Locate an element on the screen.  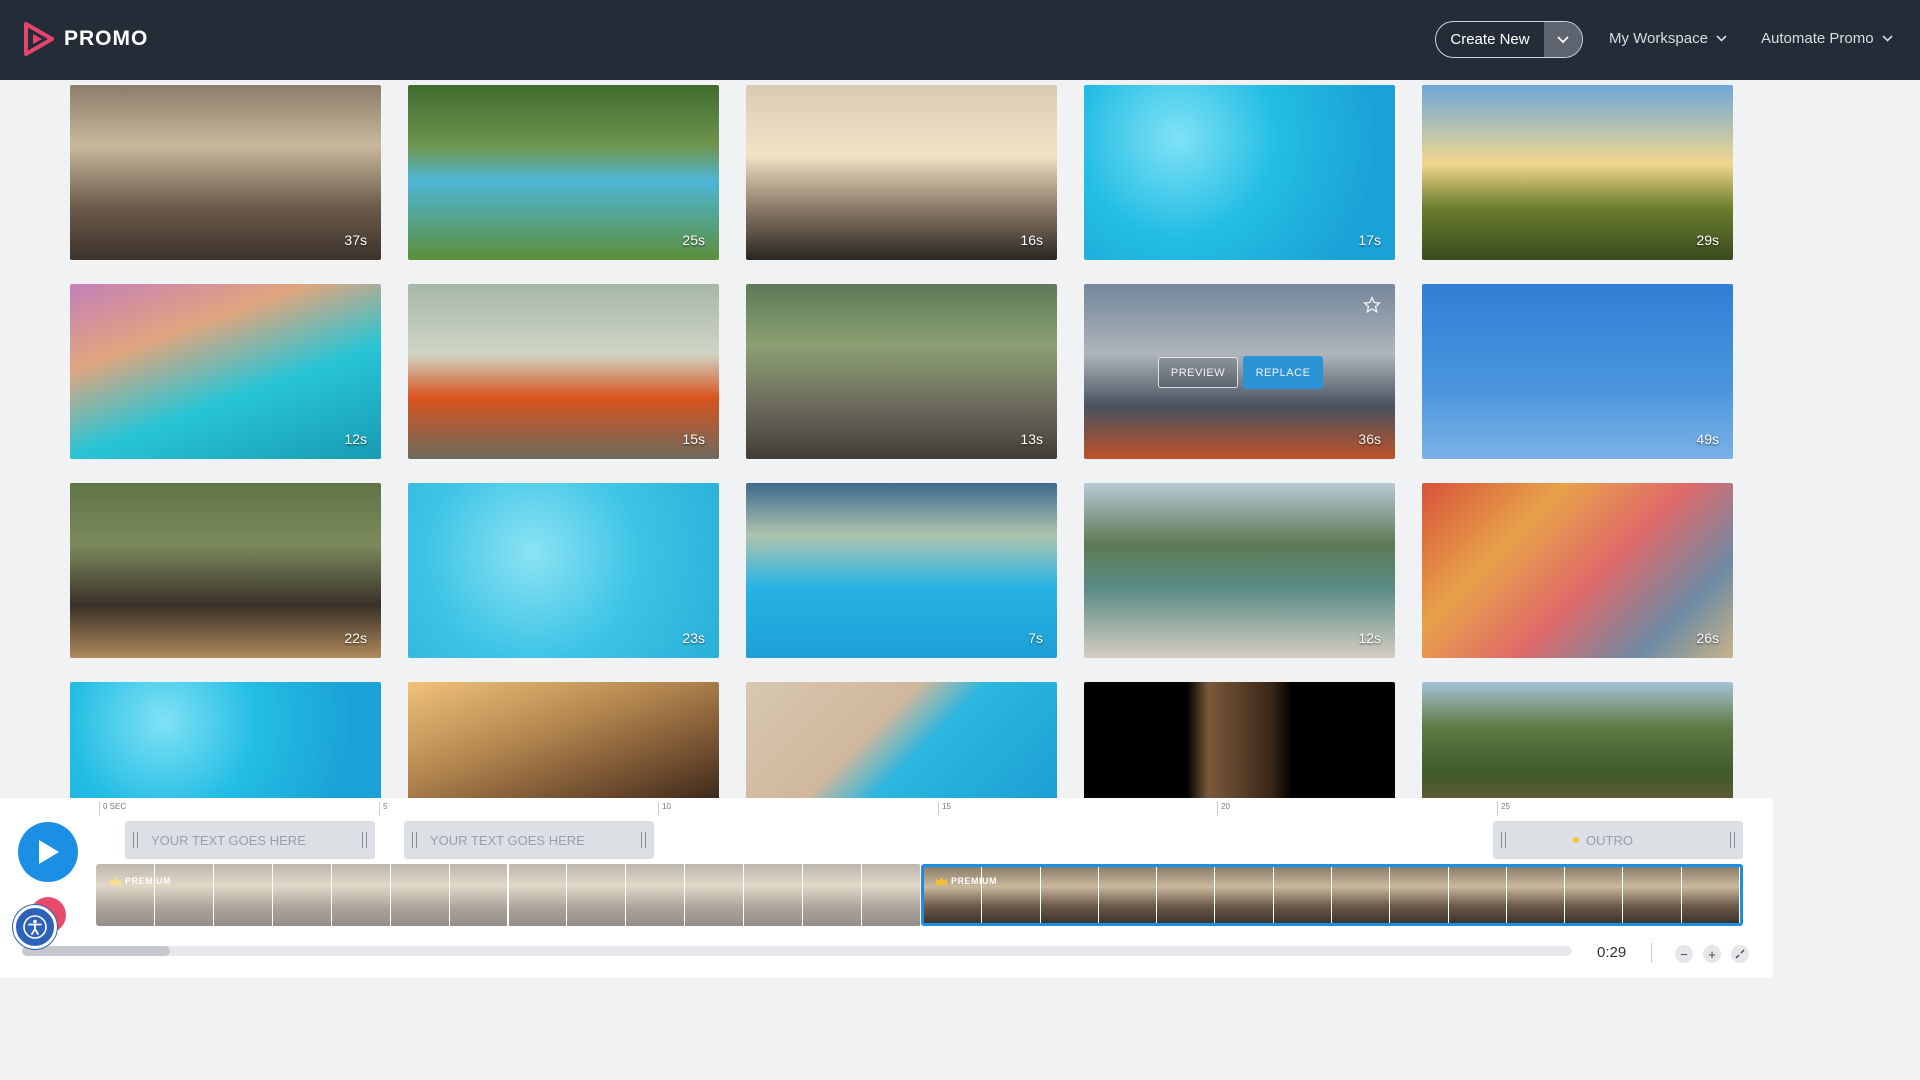
duration-label: 15s is located at coordinates (693, 439).